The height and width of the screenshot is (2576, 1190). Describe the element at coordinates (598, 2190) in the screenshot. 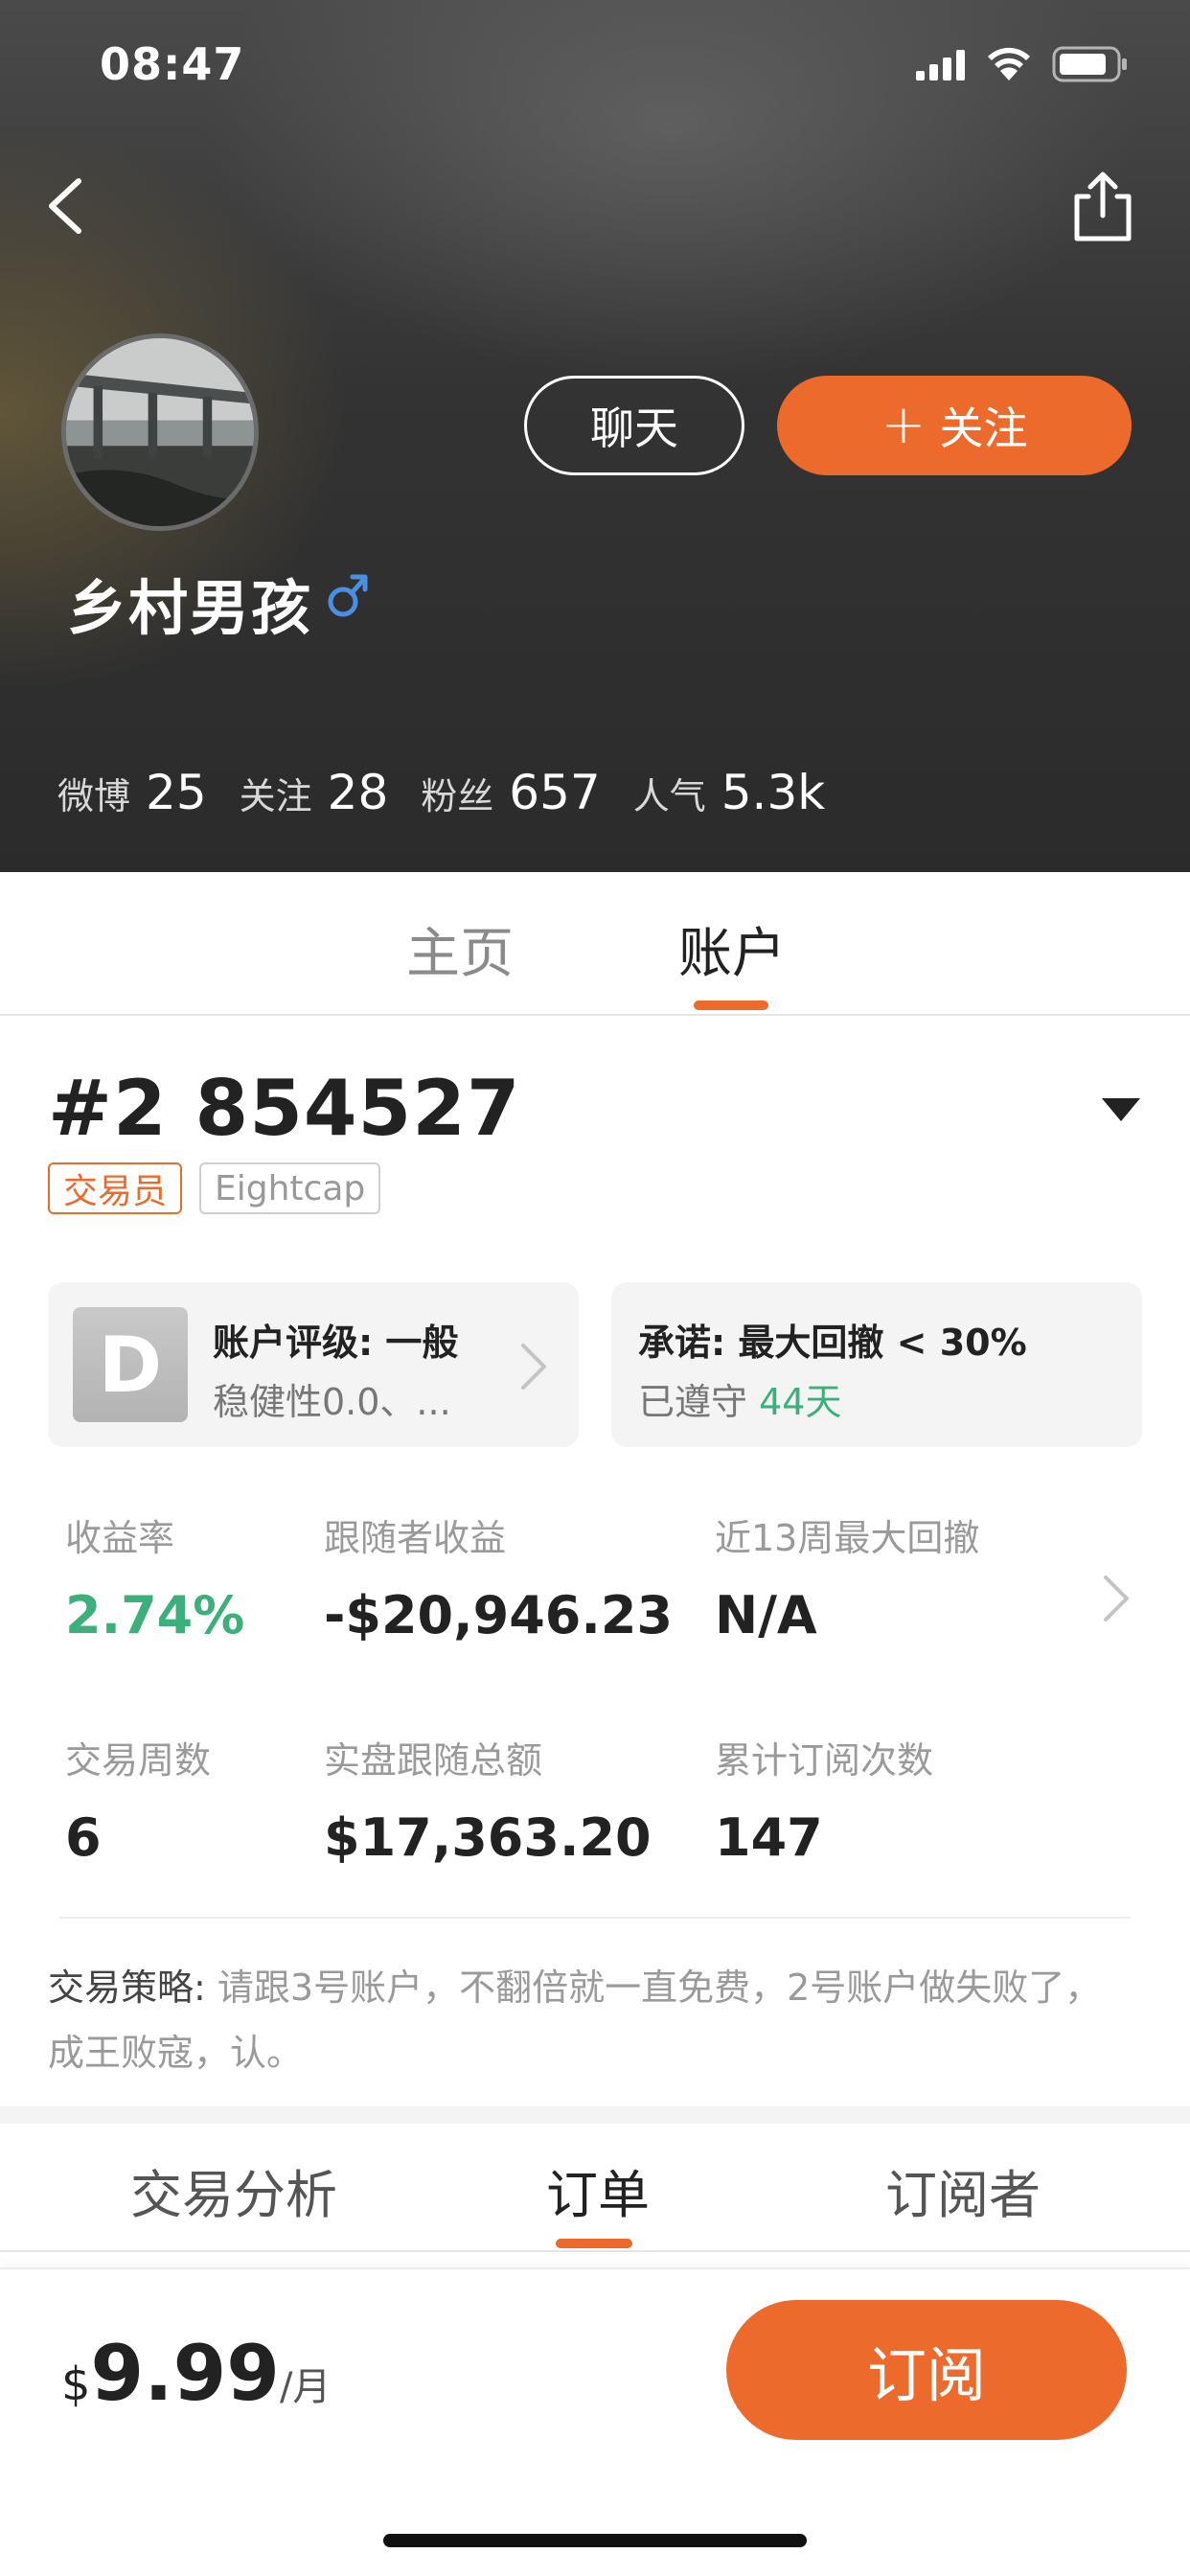

I see `tab-orders: 订单` at that location.